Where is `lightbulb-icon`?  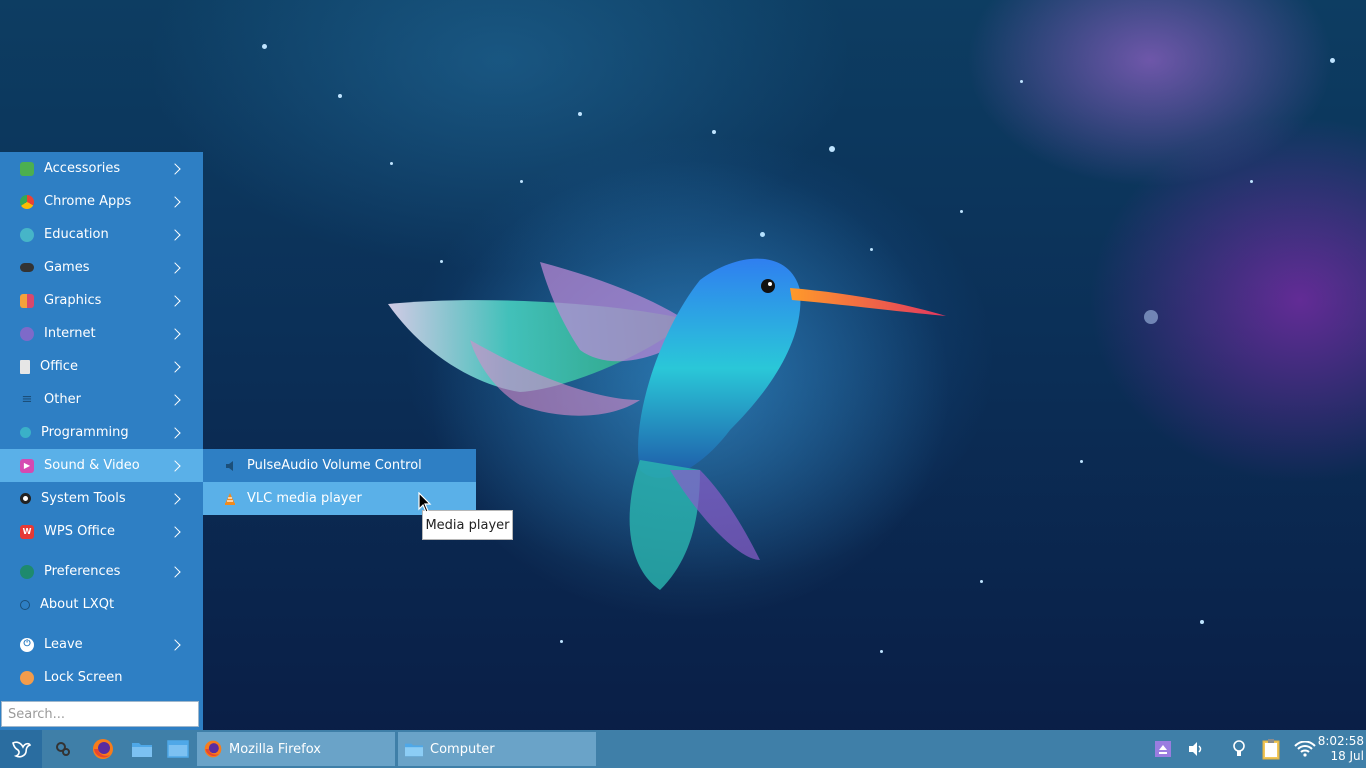
lightbulb-icon is located at coordinates (1239, 748).